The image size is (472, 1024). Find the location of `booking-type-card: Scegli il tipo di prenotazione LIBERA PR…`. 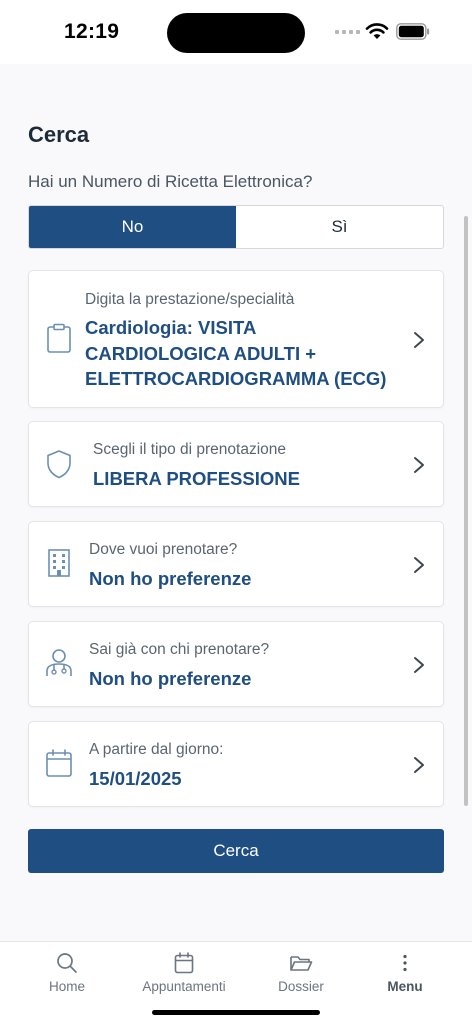

booking-type-card: Scegli il tipo di prenotazione LIBERA PR… is located at coordinates (236, 464).